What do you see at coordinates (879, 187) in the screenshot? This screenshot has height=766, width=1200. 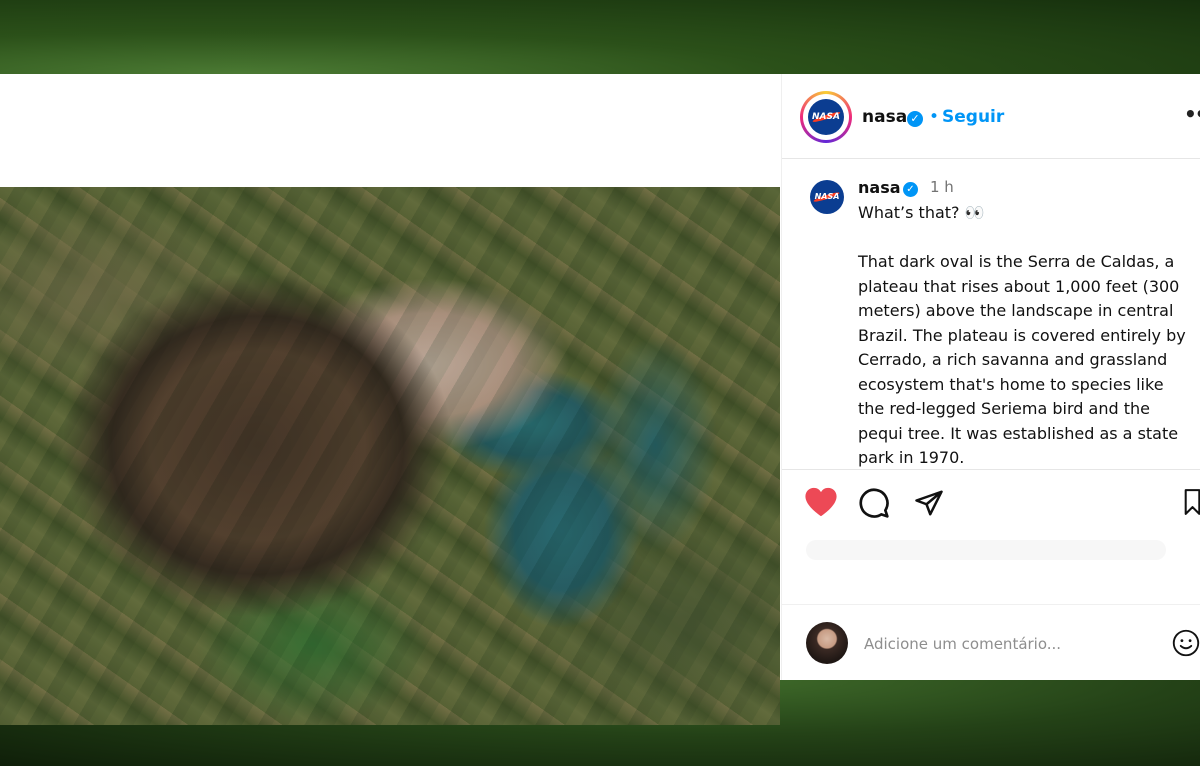 I see `caption-username: nasa` at bounding box center [879, 187].